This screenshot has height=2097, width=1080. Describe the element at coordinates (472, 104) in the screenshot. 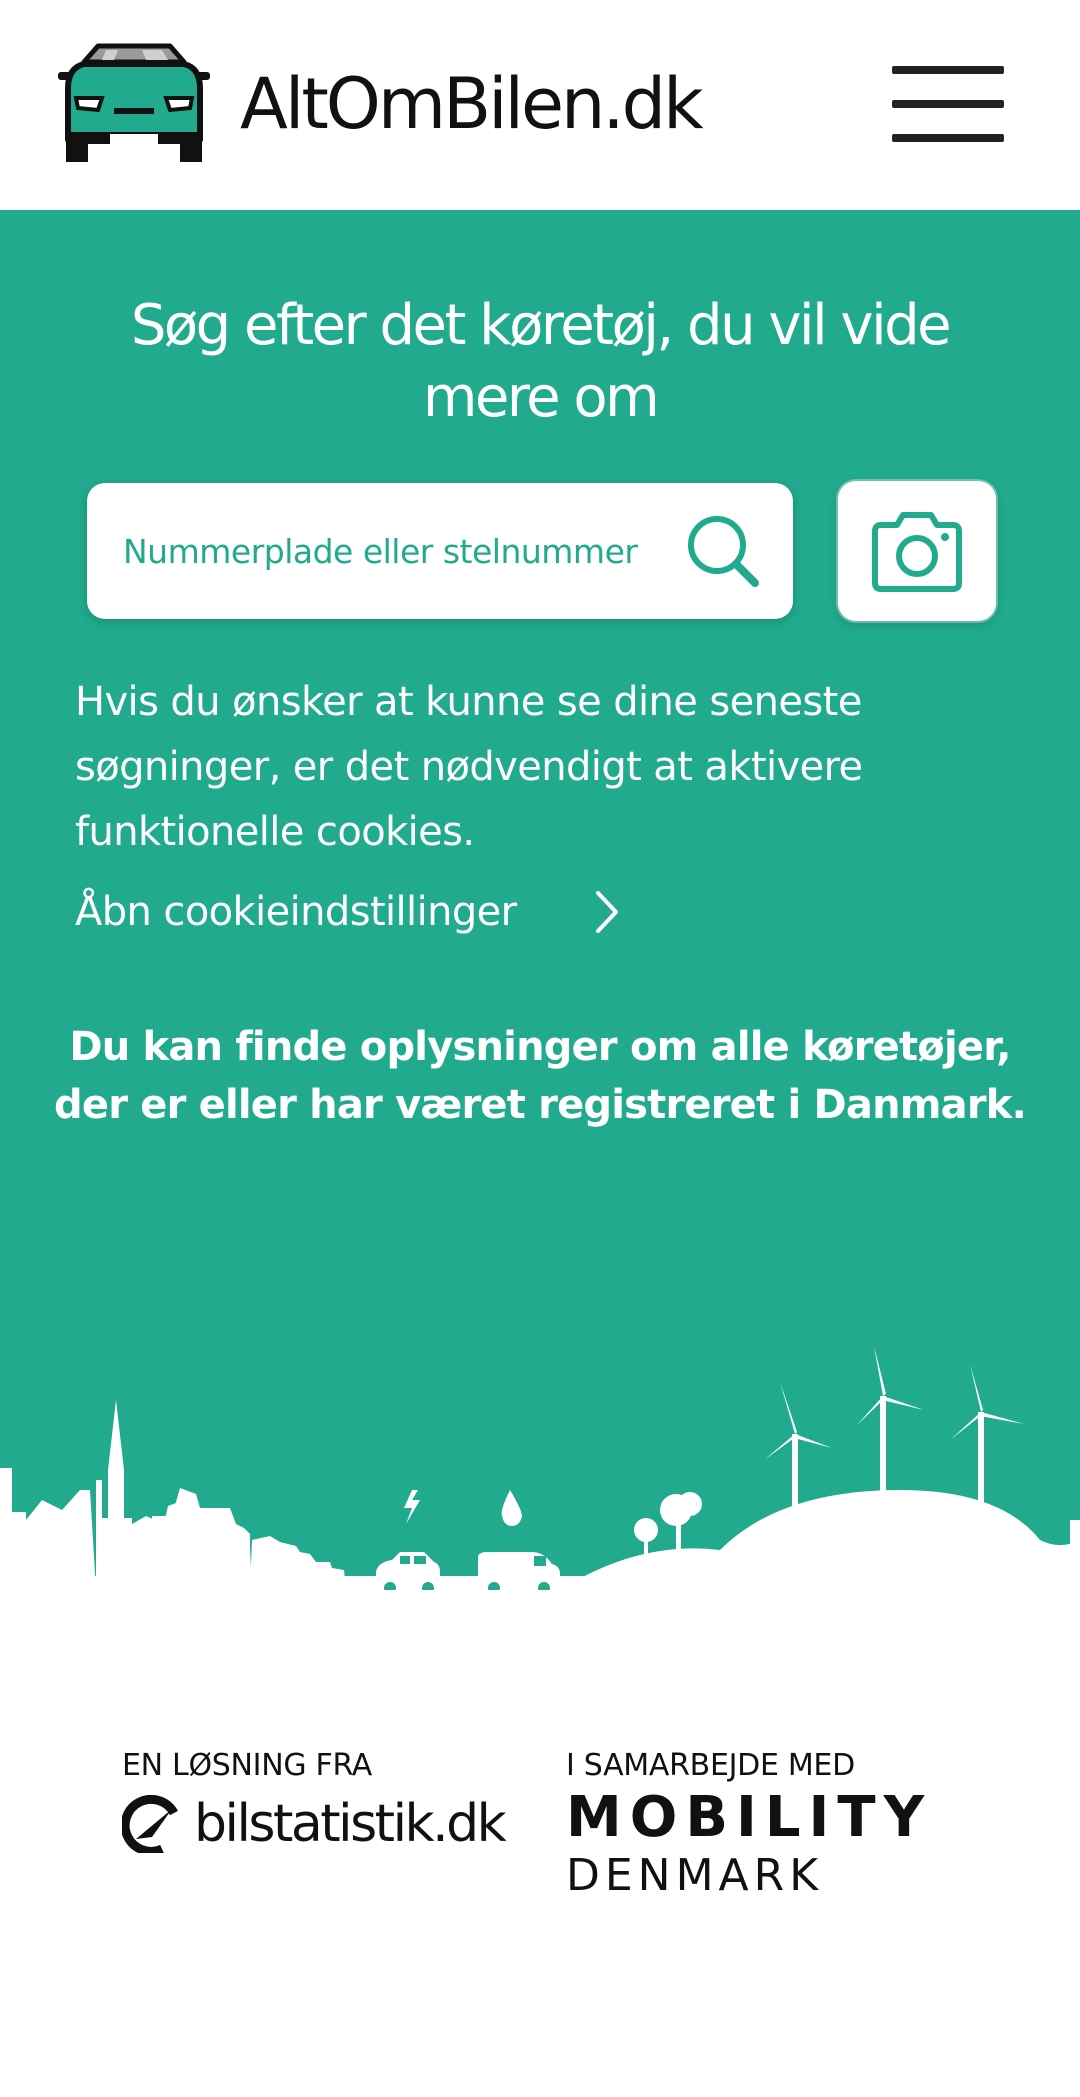

I see `logo-text: AltOmBilen.dk` at that location.